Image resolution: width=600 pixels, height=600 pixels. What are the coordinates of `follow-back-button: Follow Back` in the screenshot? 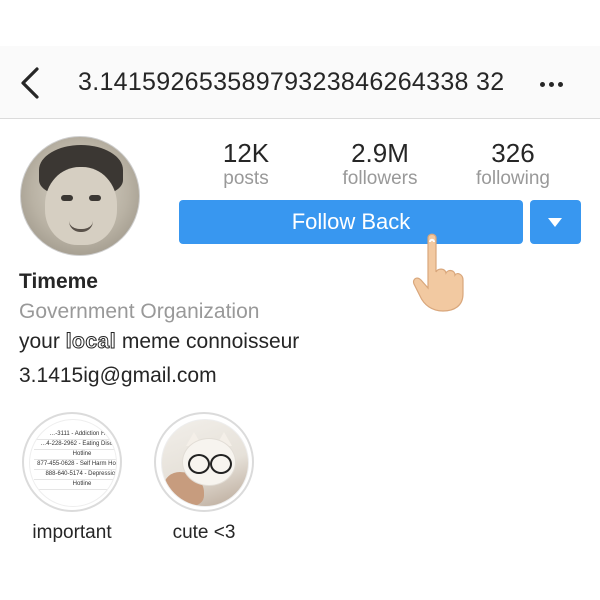 It's located at (351, 222).